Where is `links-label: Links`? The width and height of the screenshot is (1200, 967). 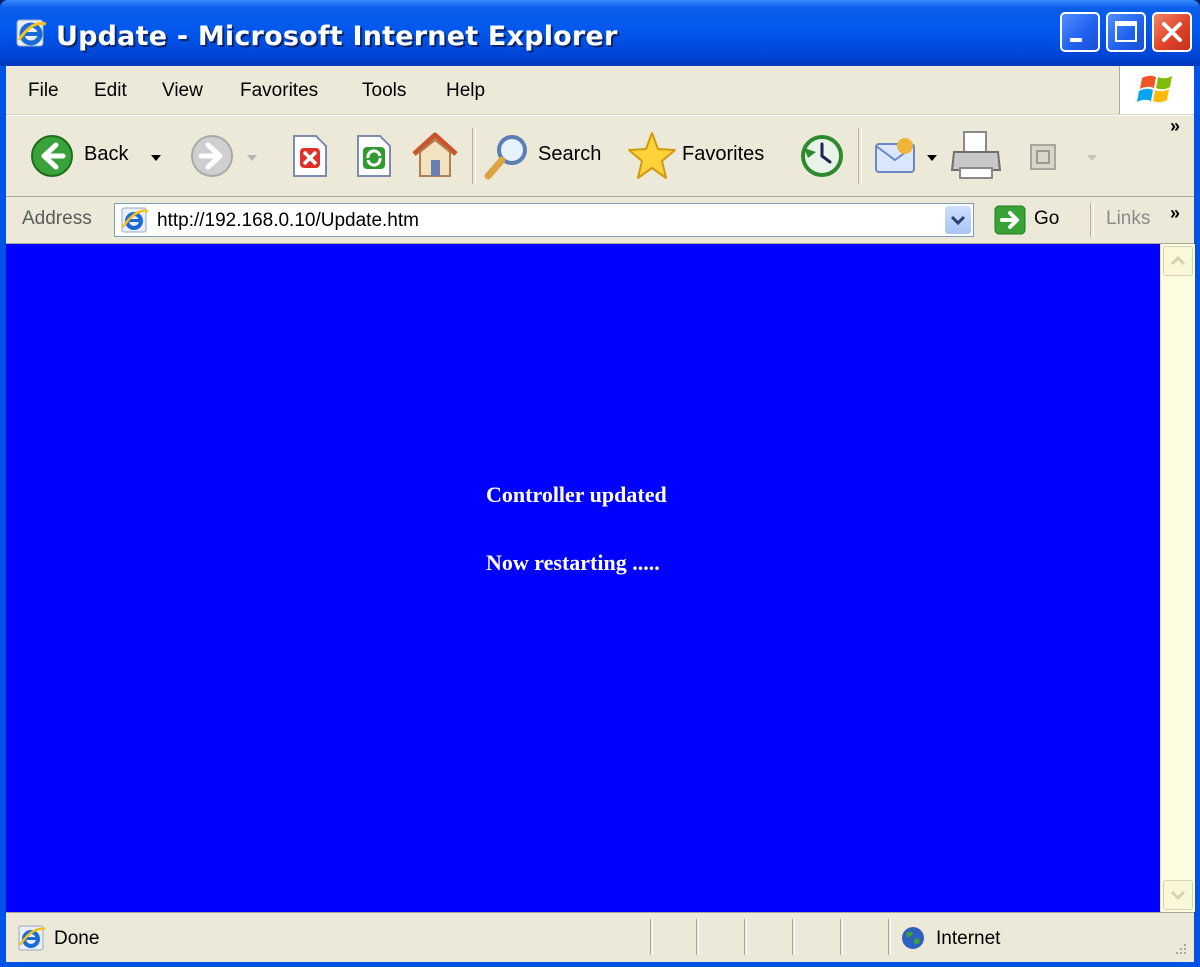 links-label: Links is located at coordinates (1128, 219).